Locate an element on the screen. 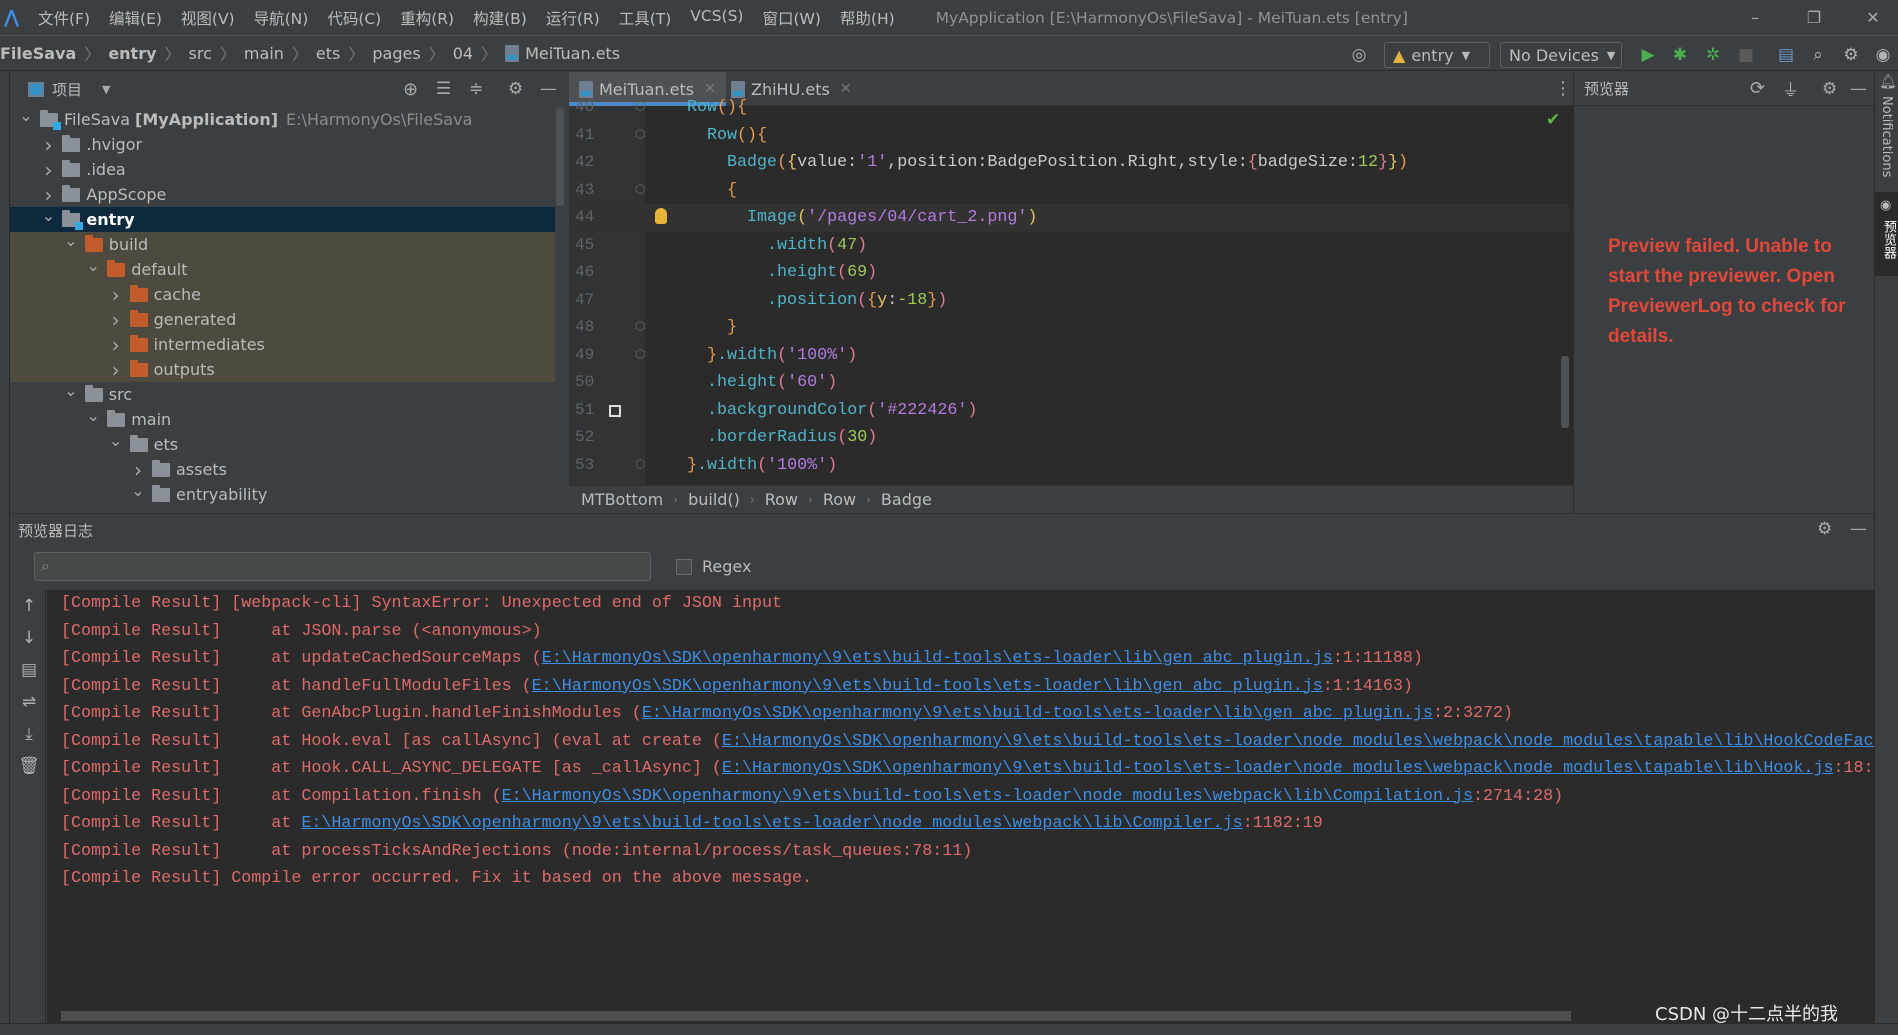 The width and height of the screenshot is (1898, 1035). close-button: ✕ is located at coordinates (1873, 18).